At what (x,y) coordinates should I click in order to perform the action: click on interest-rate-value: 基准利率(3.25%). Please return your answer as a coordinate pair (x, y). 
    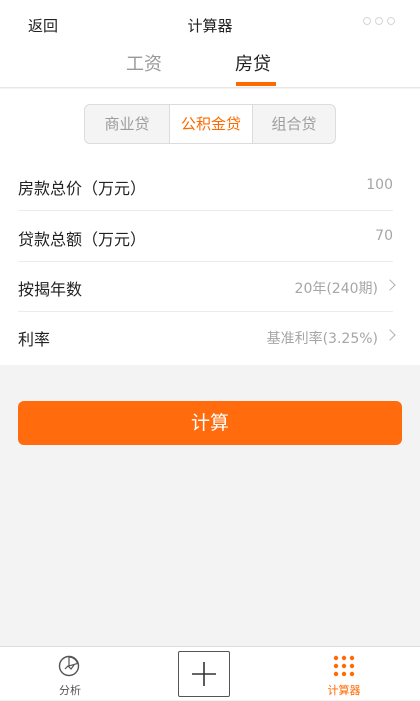
    Looking at the image, I should click on (322, 339).